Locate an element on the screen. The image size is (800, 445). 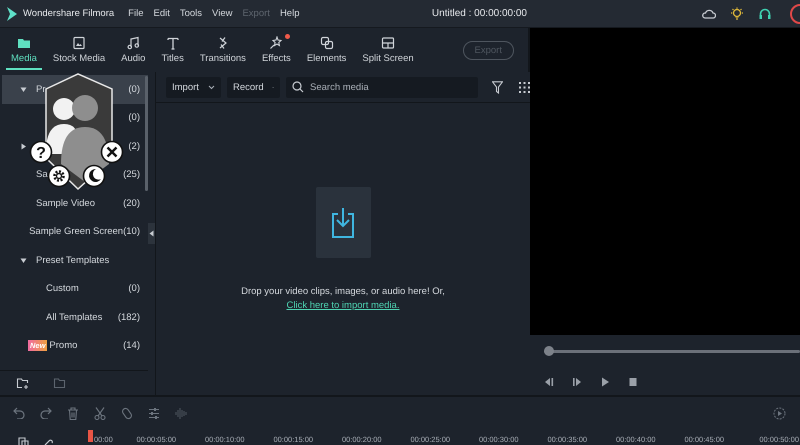
item-label: Sample Green Screen is located at coordinates (76, 232).